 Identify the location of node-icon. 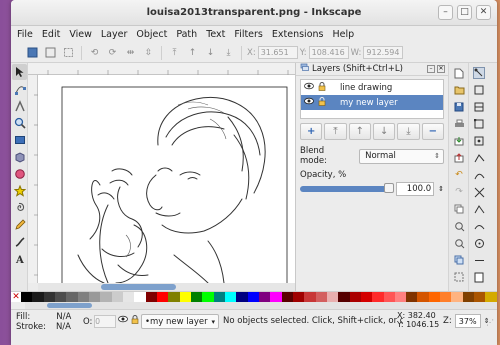
(19, 89).